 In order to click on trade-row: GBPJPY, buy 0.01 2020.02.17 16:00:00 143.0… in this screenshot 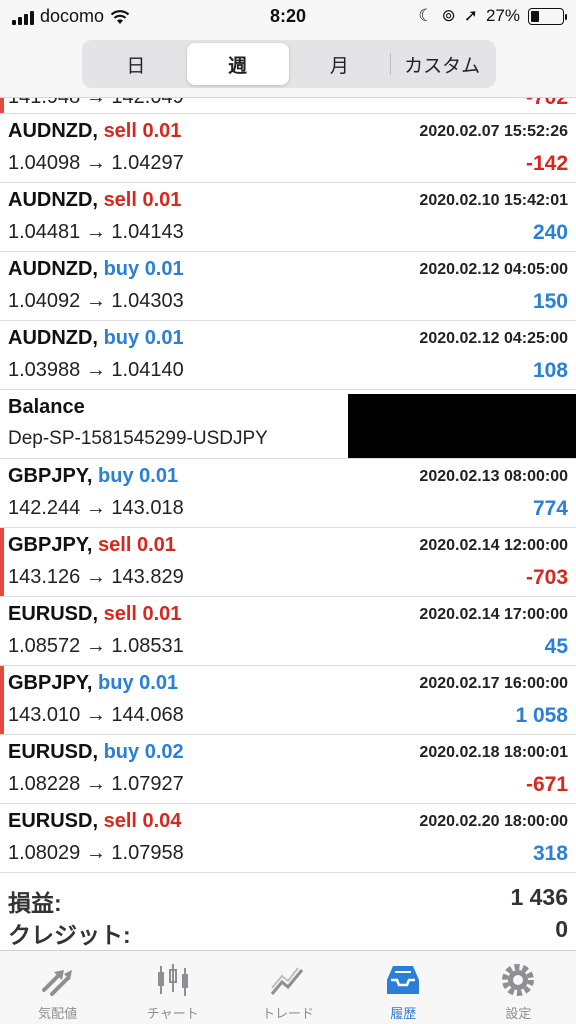, I will do `click(288, 700)`.